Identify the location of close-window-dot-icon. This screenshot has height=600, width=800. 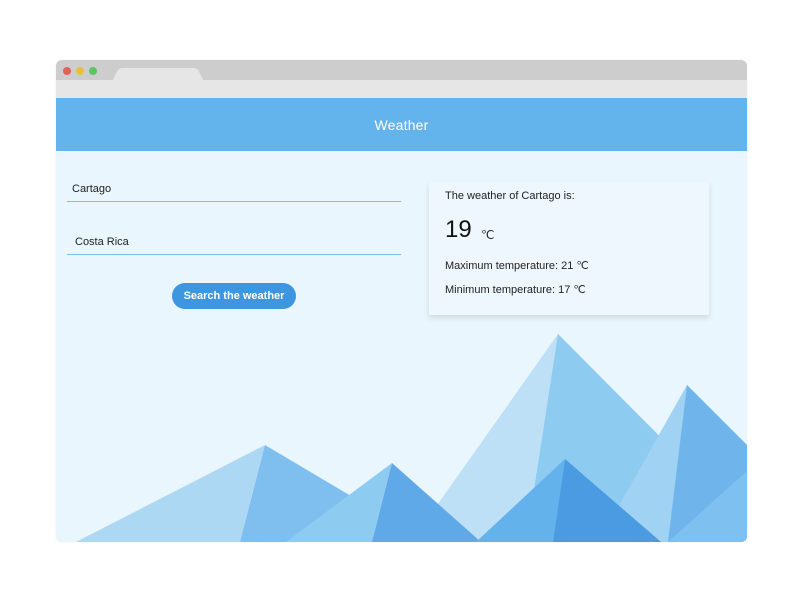
(67, 71).